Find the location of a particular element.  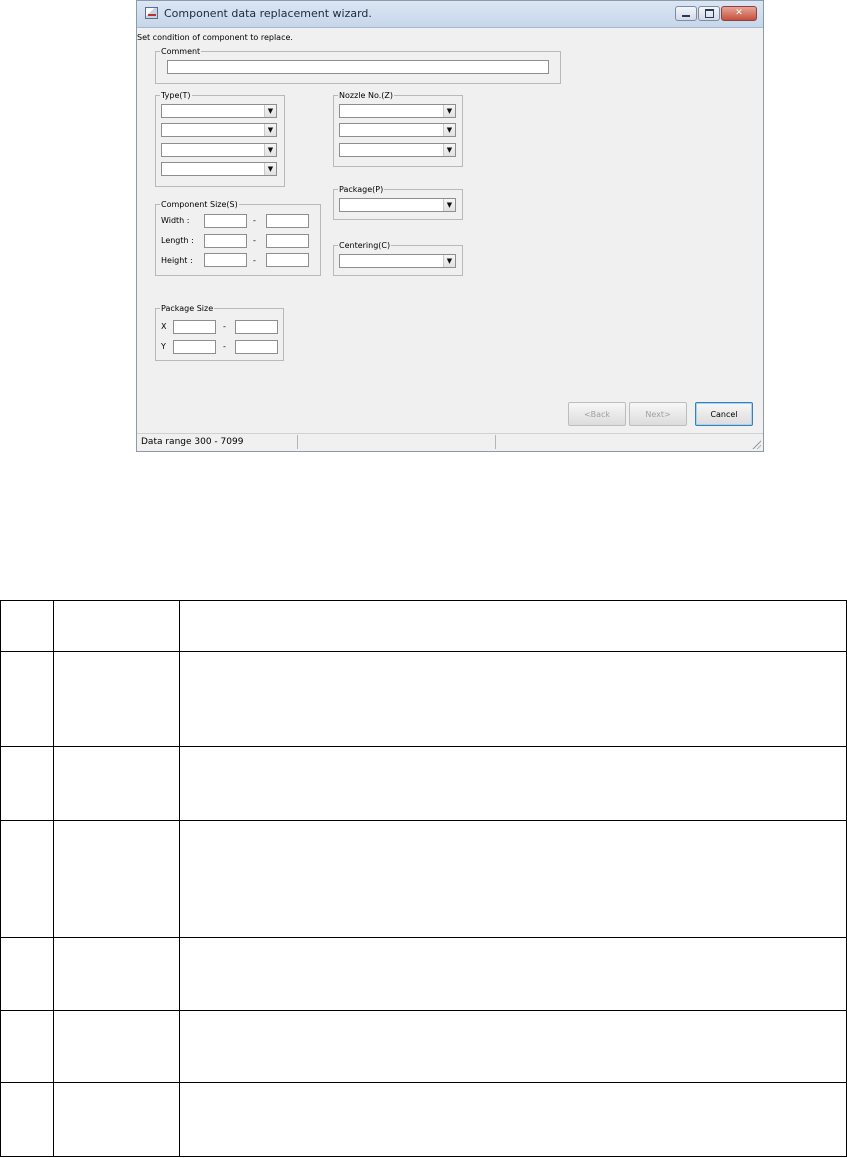

minimize-button is located at coordinates (686, 13).